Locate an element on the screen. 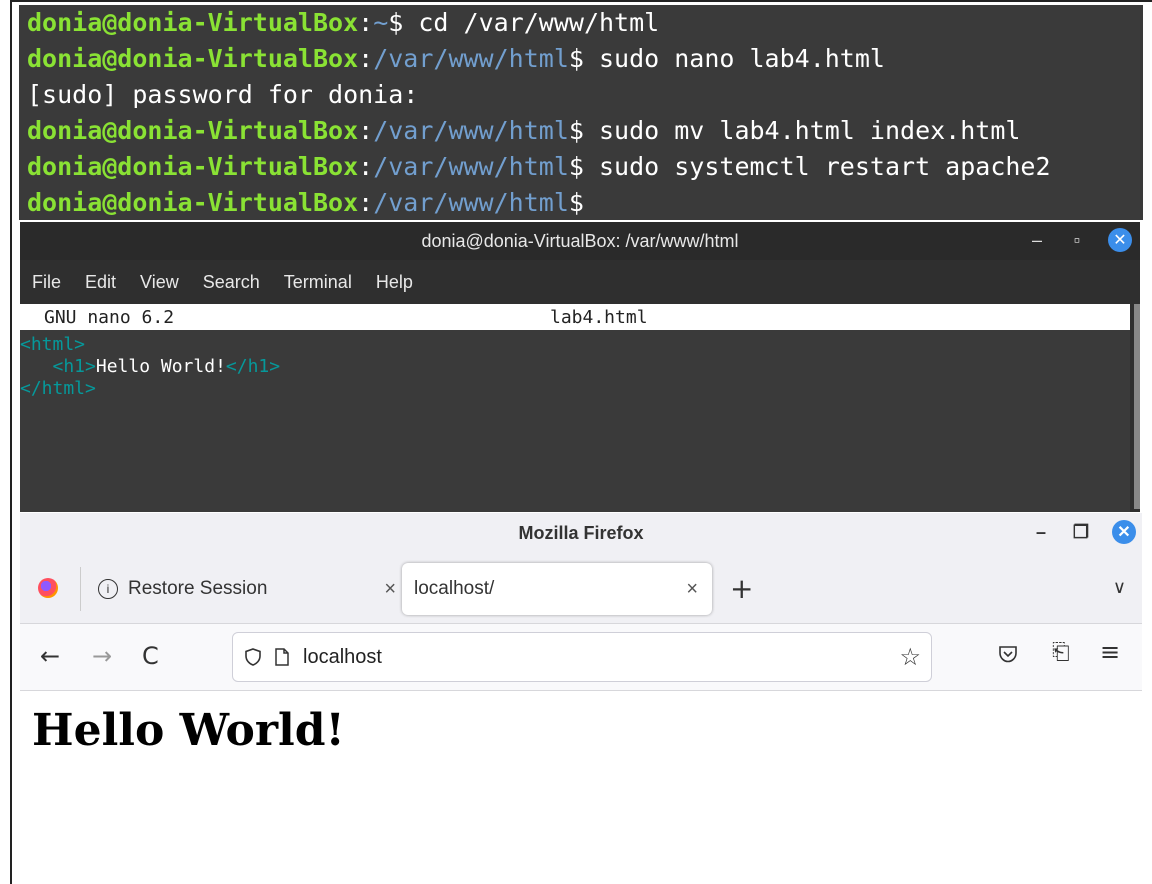  tab-label: Restore Session is located at coordinates (198, 588).